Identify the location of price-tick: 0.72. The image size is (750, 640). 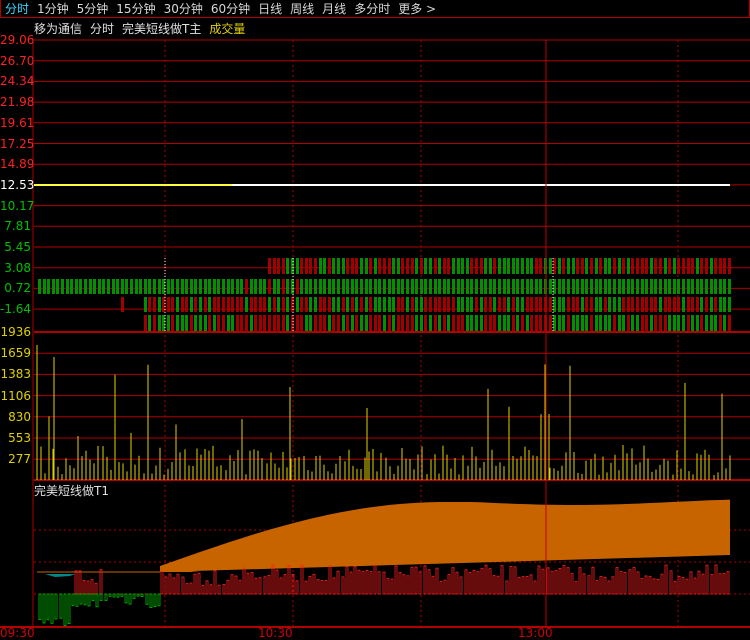
(17, 288).